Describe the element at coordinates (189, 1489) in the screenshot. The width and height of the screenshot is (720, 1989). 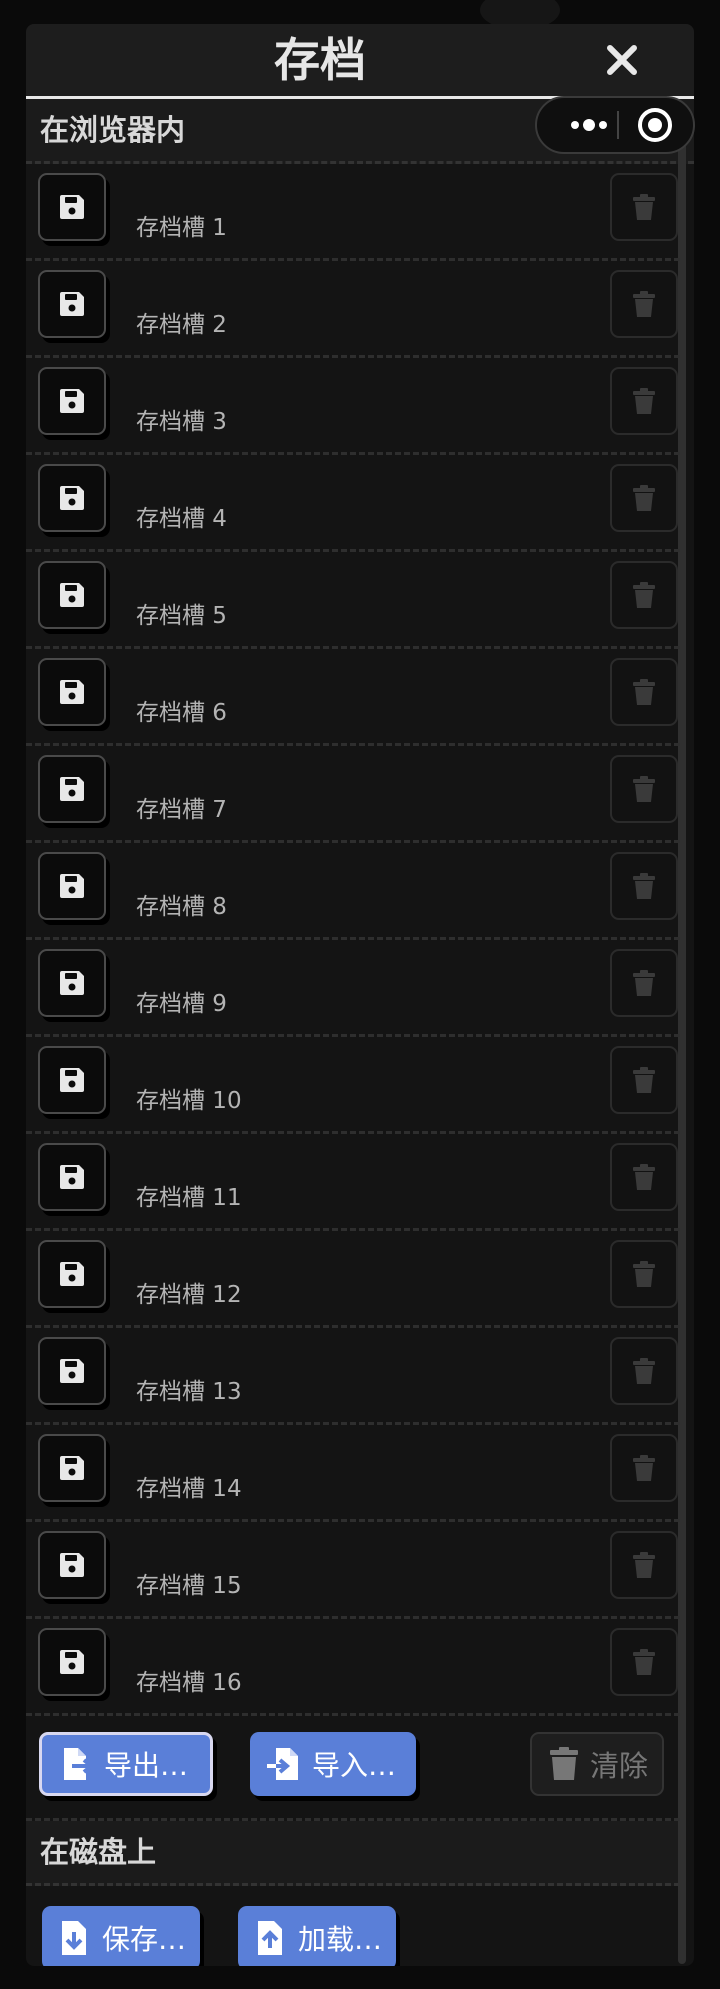
I see `slot-label: 存档槽 14` at that location.